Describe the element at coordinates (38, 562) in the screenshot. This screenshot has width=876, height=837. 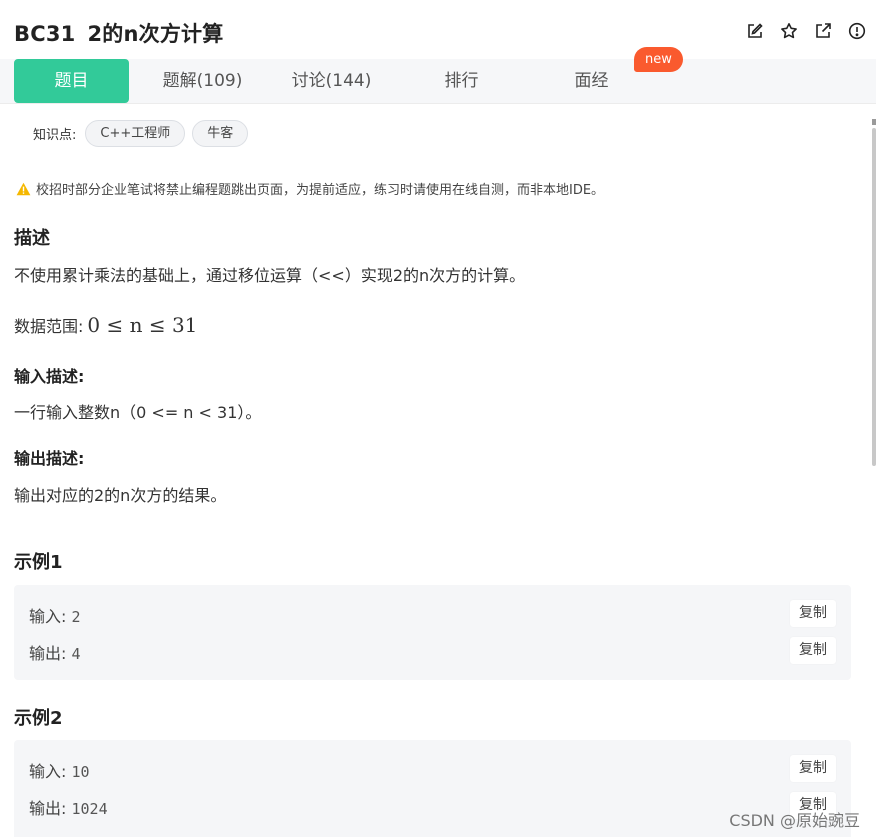
I see `example-title: 示例1` at that location.